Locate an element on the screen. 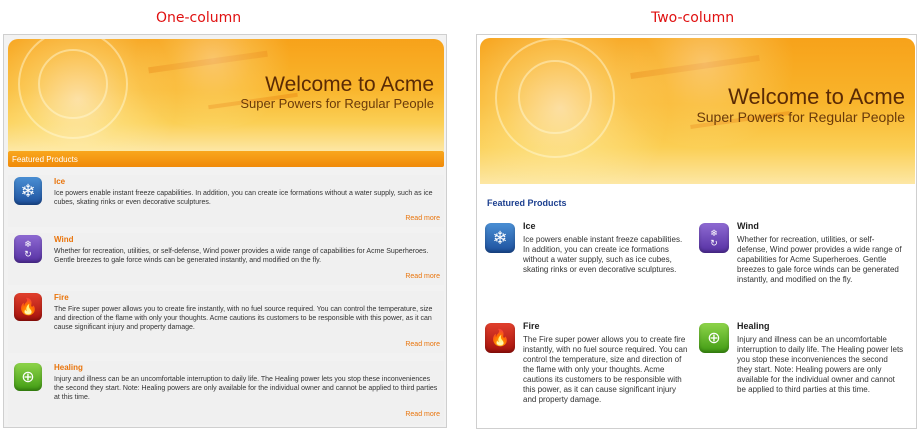 The height and width of the screenshot is (443, 920). featured-products-header: Featured Products is located at coordinates (226, 159).